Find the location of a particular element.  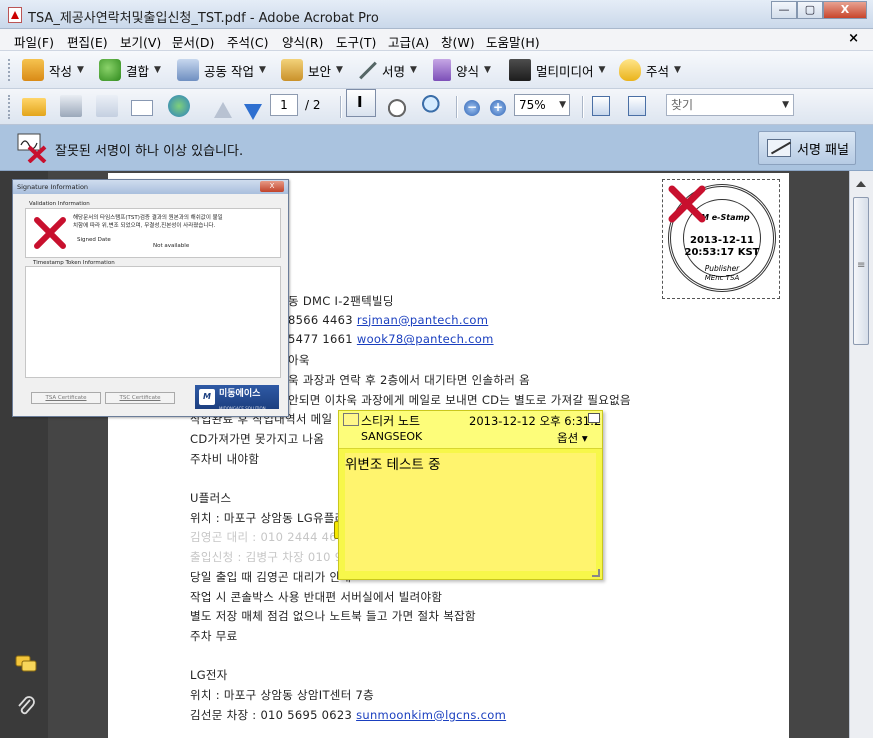

document-line: 작업 시 콘솔박스 사용 반대편 서버실에서 빌려야함 is located at coordinates (316, 597).